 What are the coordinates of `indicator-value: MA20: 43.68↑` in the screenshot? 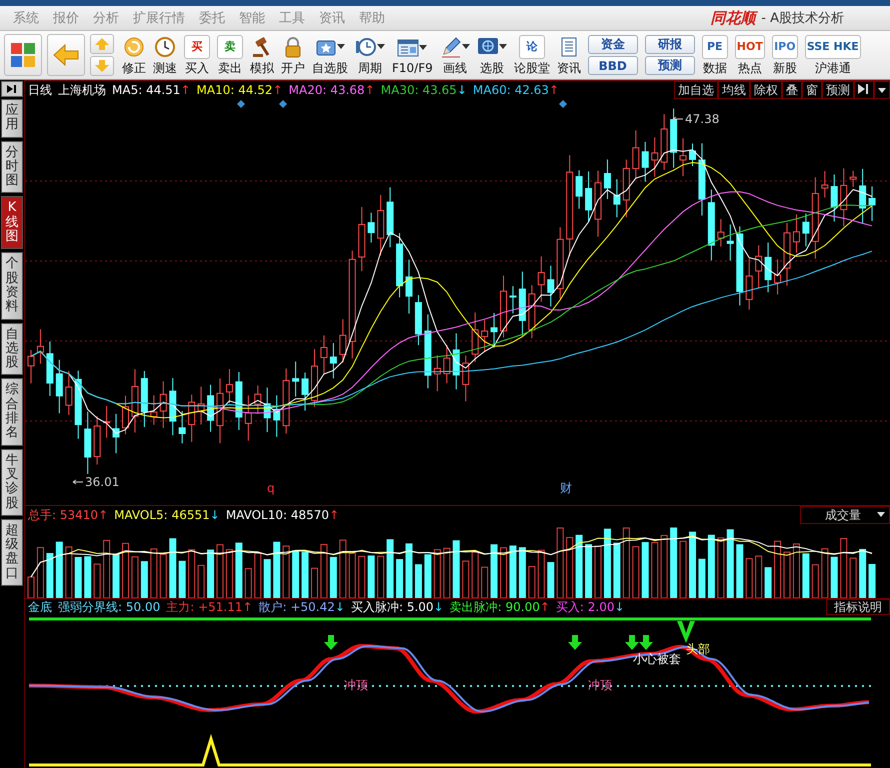 It's located at (331, 90).